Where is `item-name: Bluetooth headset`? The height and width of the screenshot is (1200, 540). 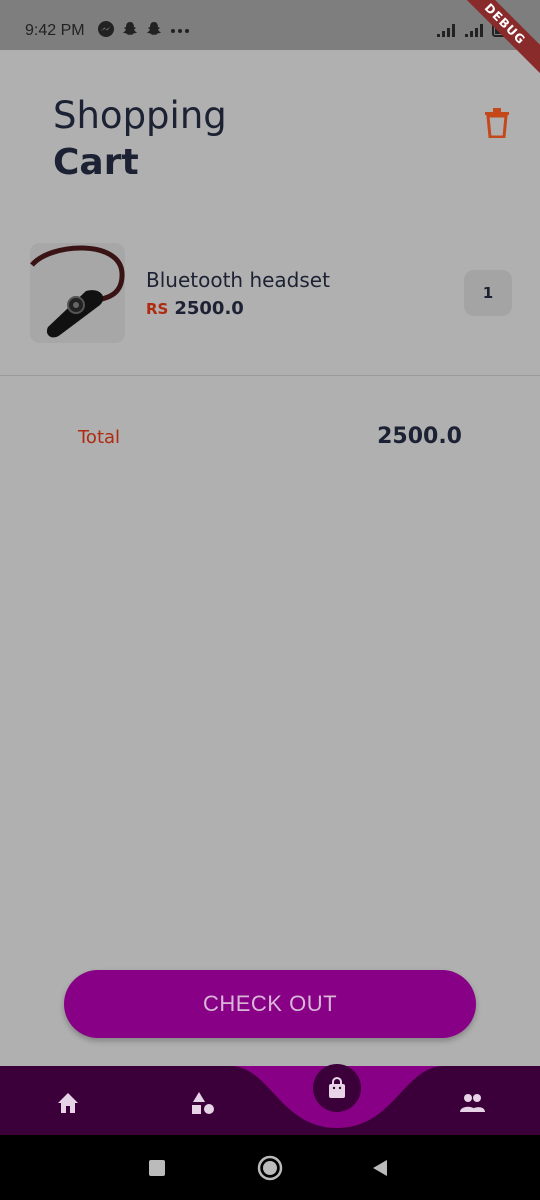 item-name: Bluetooth headset is located at coordinates (238, 280).